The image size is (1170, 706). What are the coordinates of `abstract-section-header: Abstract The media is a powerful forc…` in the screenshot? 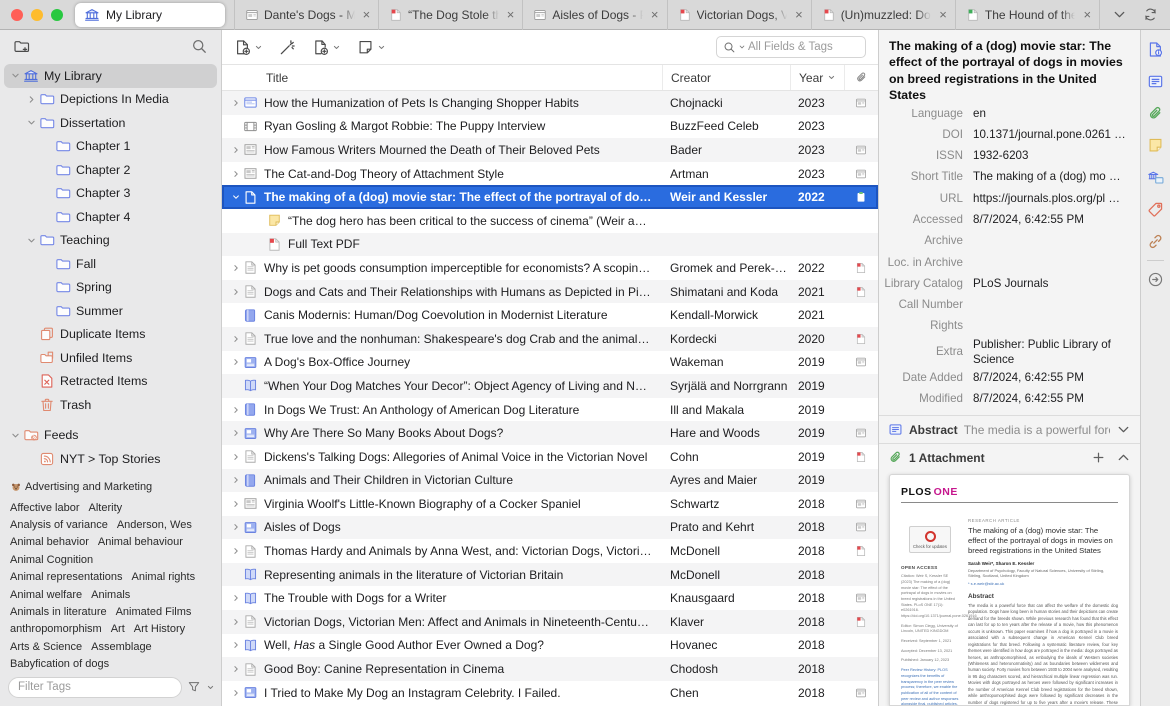 It's located at (1009, 429).